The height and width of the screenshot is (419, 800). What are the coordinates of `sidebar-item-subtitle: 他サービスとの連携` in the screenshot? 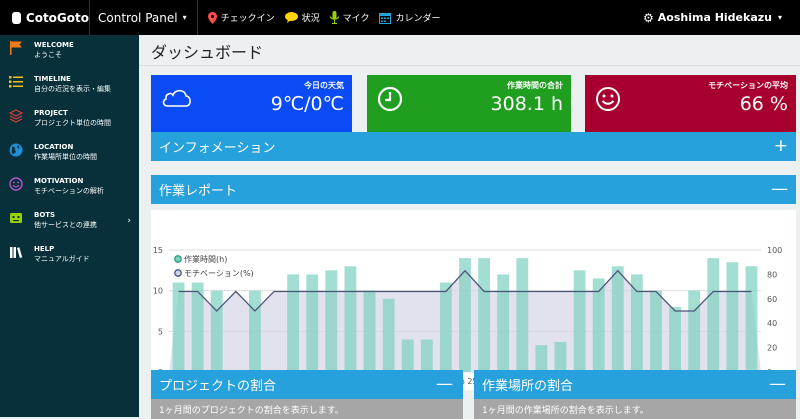 It's located at (65, 225).